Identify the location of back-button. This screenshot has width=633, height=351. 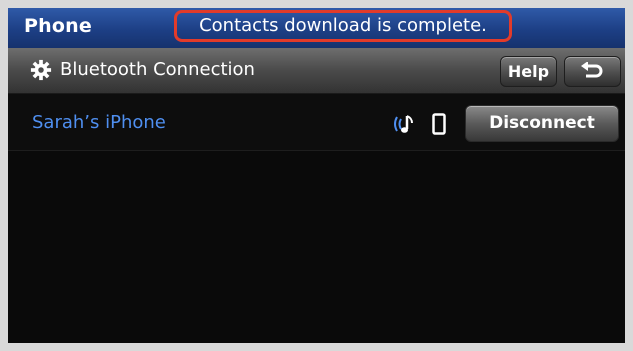
(592, 71).